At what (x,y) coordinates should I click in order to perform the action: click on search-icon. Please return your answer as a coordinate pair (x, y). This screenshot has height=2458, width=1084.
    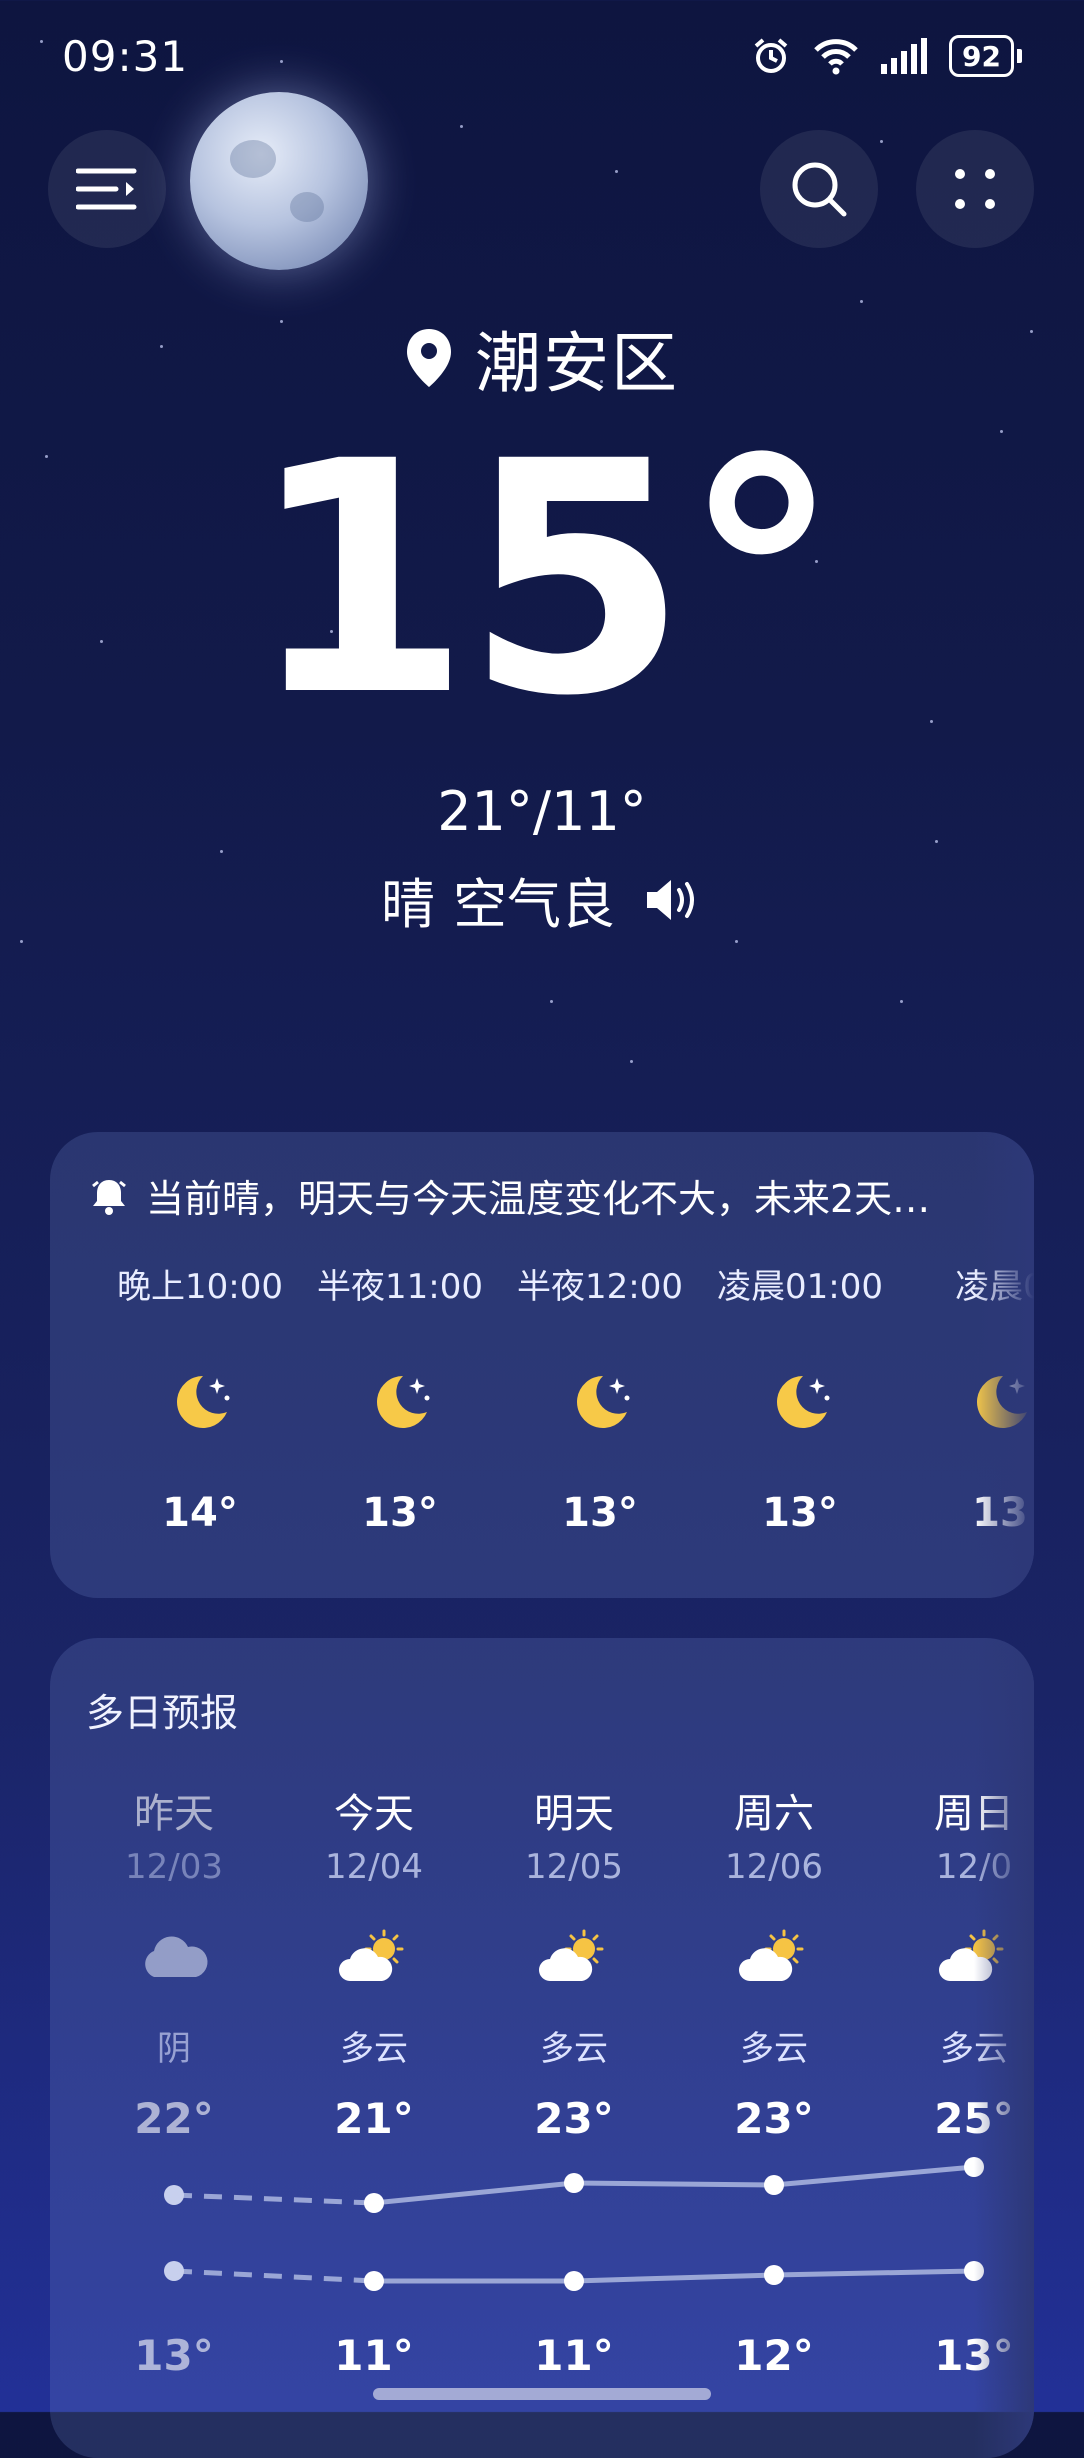
    Looking at the image, I should click on (819, 189).